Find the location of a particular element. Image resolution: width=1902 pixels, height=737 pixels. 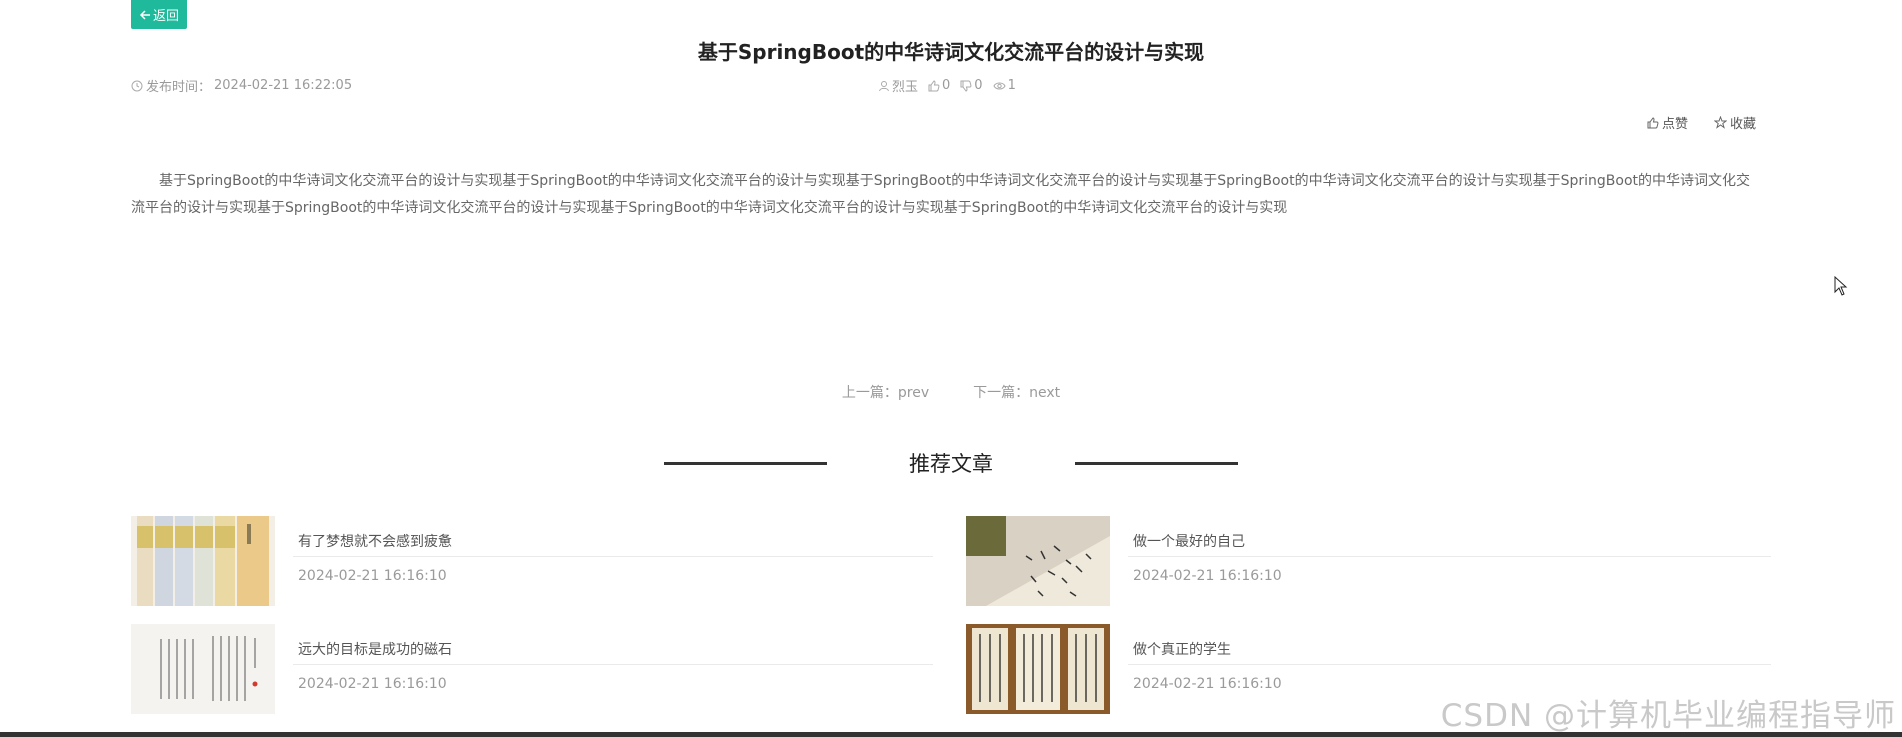

prev-label: 上一篇： is located at coordinates (869, 393).